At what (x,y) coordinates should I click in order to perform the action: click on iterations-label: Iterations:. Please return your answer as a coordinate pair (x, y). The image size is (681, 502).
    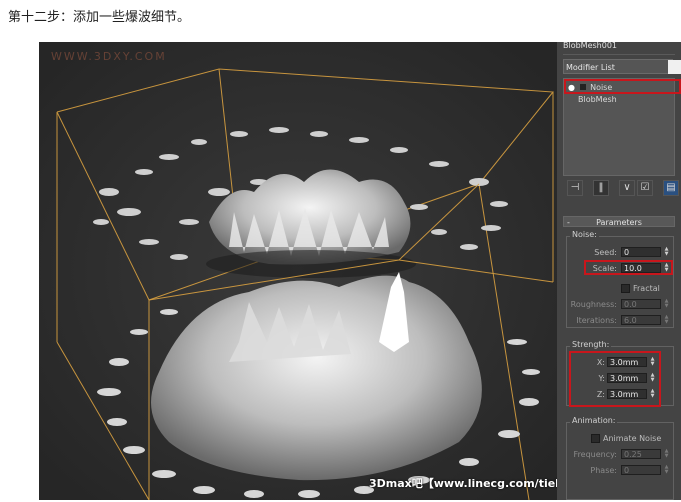
    Looking at the image, I should click on (596, 320).